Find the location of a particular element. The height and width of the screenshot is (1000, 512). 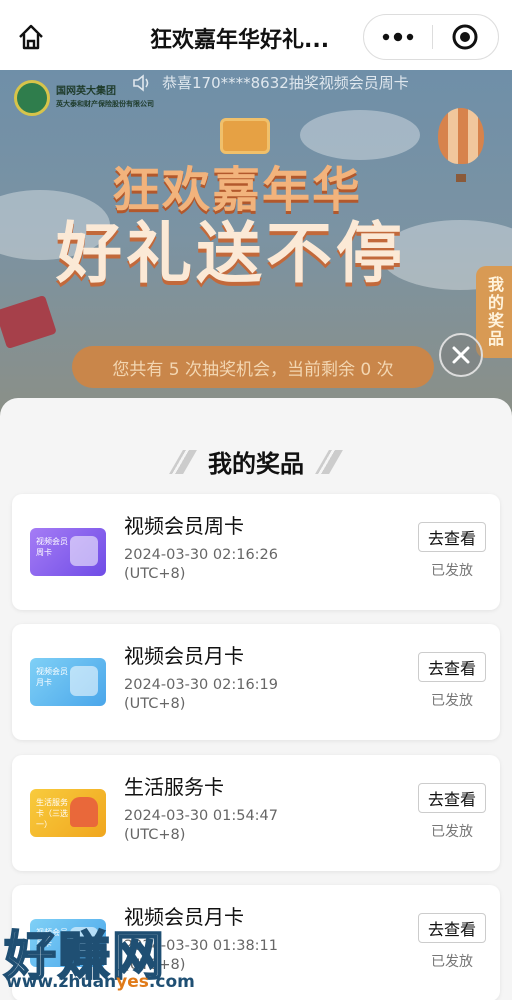

prize-timestamp: 2024-03-30 01:54:47 is located at coordinates (201, 816).